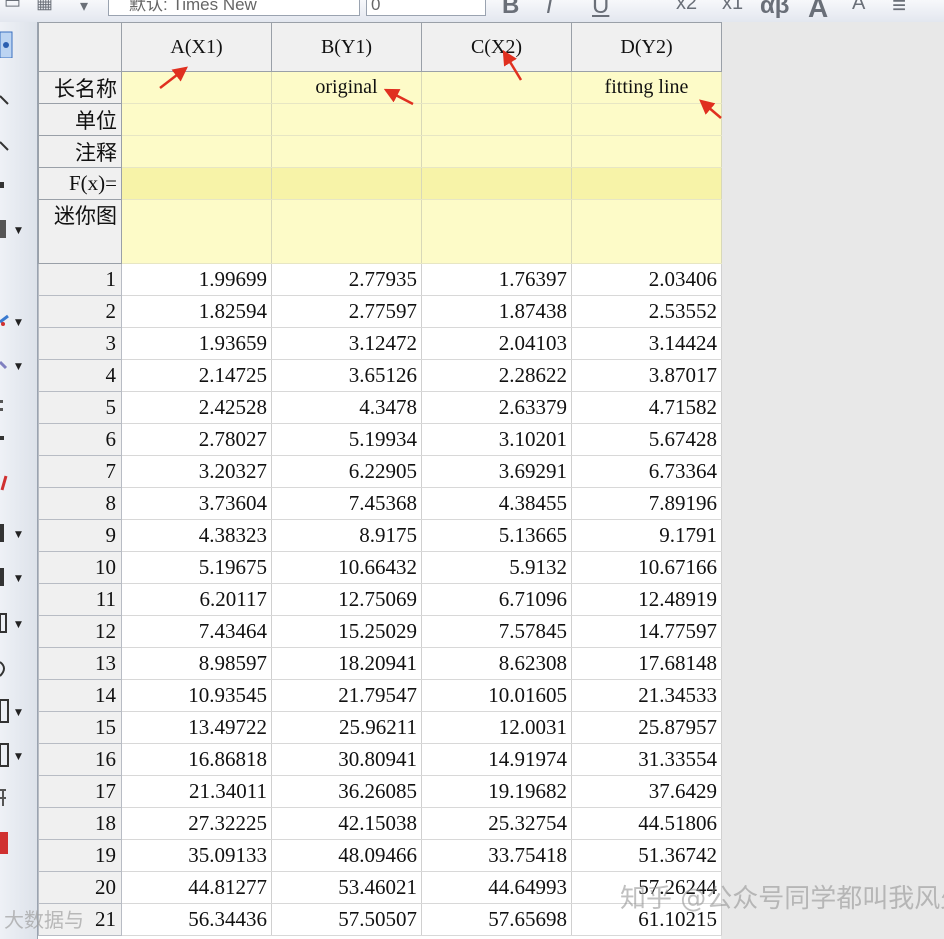  What do you see at coordinates (80, 823) in the screenshot?
I see `row-number: 18` at bounding box center [80, 823].